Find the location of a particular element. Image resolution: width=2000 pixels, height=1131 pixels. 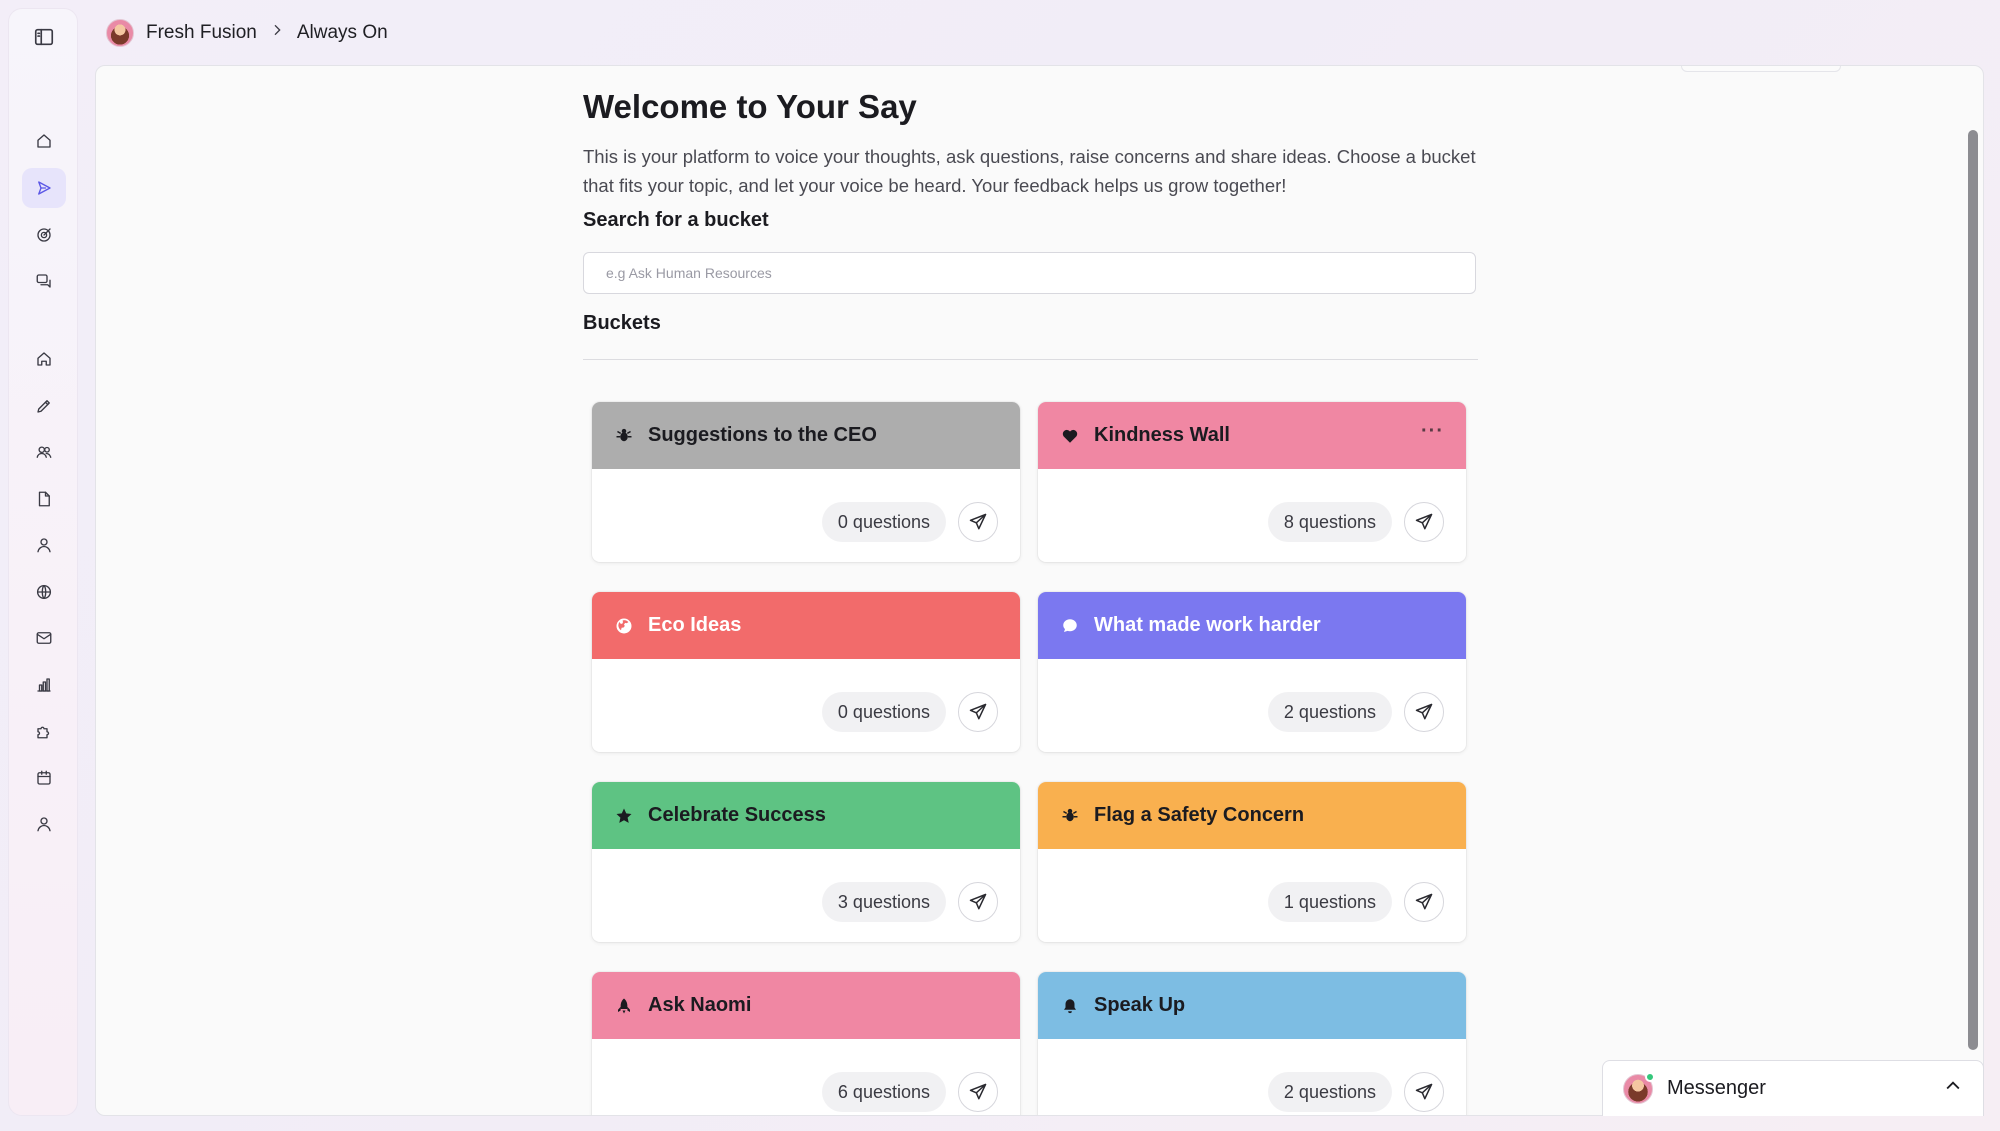

page-title: Welcome to Your Say is located at coordinates (750, 106).